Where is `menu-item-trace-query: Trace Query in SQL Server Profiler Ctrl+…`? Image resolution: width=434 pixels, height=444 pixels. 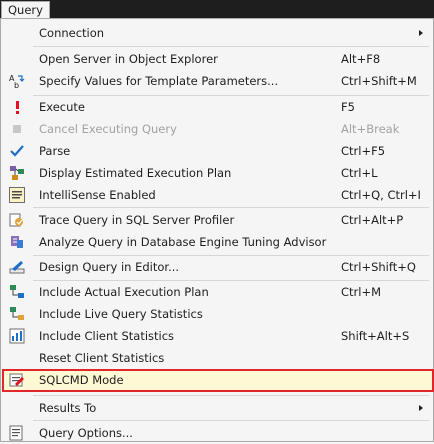 menu-item-trace-query: Trace Query in SQL Server Profiler Ctrl+… is located at coordinates (217, 220).